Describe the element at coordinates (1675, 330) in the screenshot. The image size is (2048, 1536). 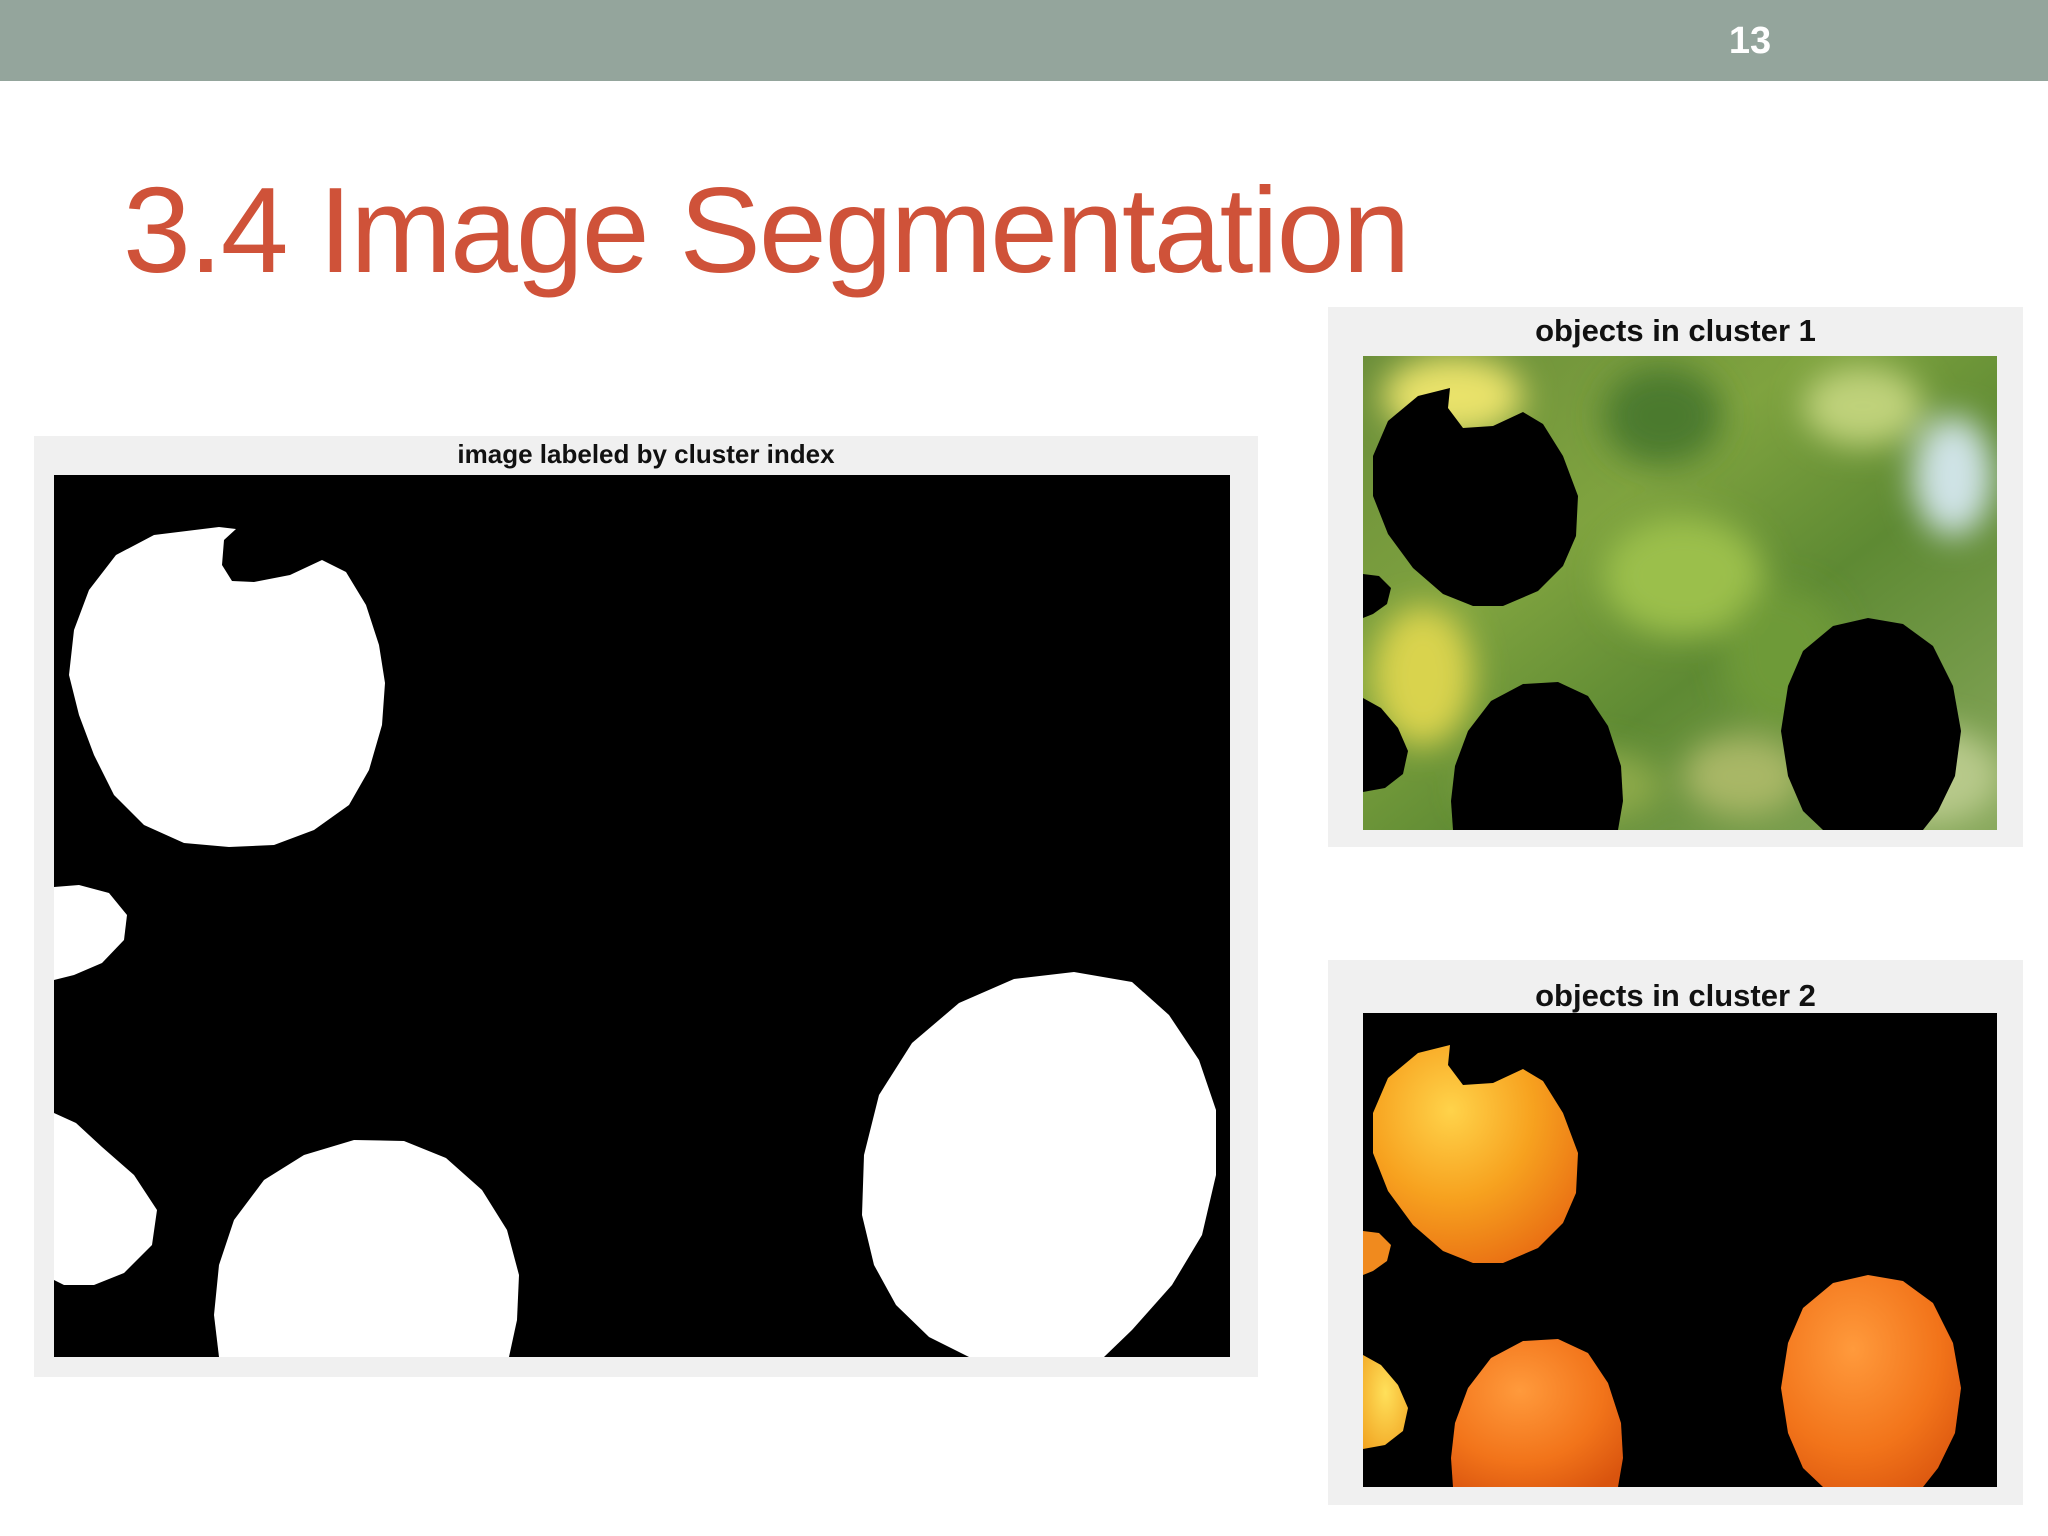
I see `cluster1-title: objects in cluster 1` at that location.